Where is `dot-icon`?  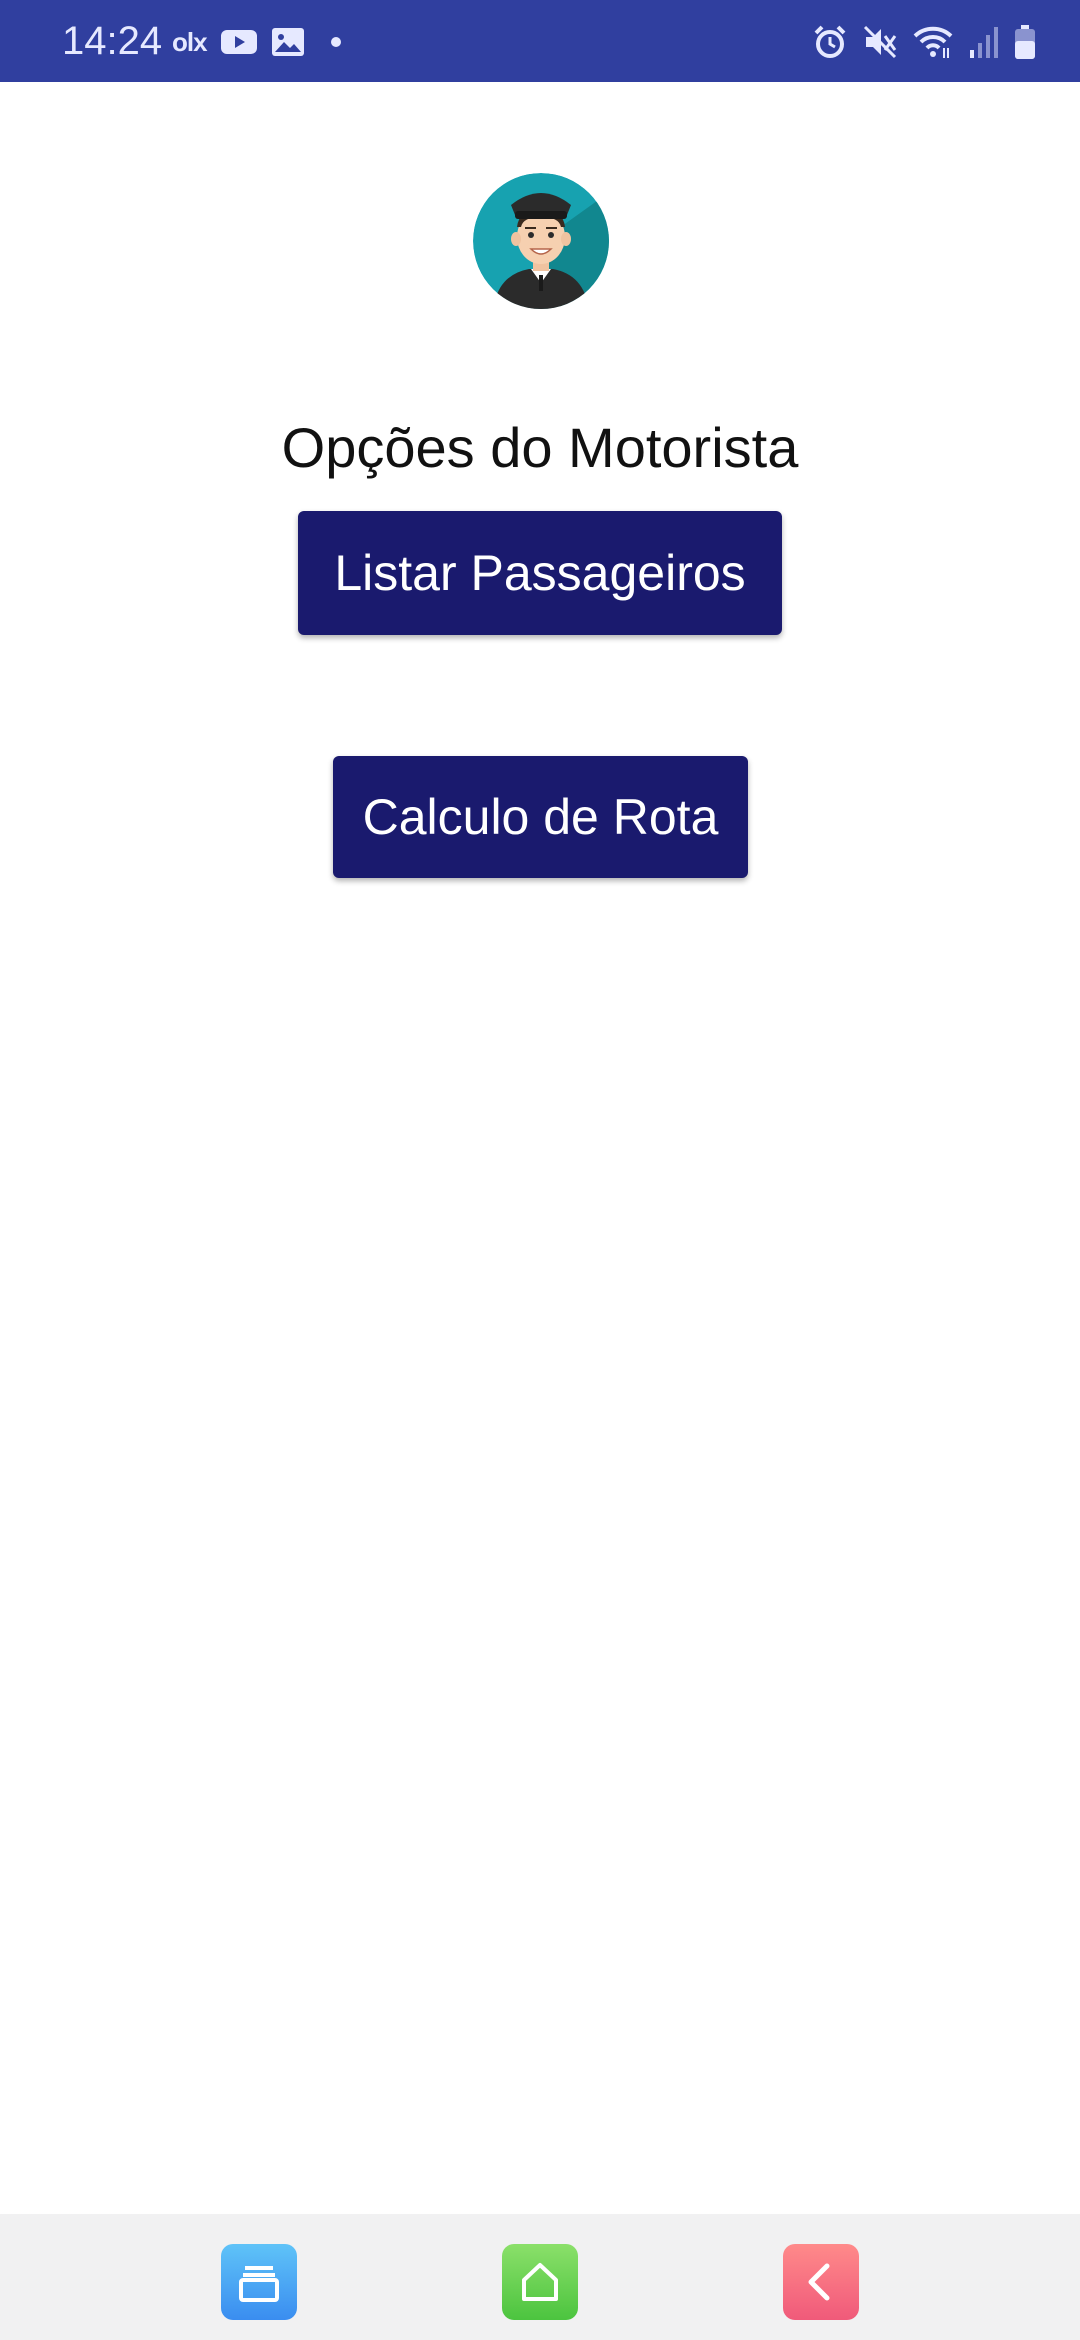
dot-icon is located at coordinates (335, 42).